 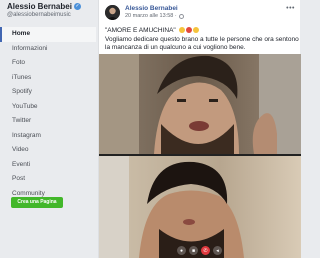 What do you see at coordinates (37, 202) in the screenshot?
I see `create-page-button: Crea una Pagina` at bounding box center [37, 202].